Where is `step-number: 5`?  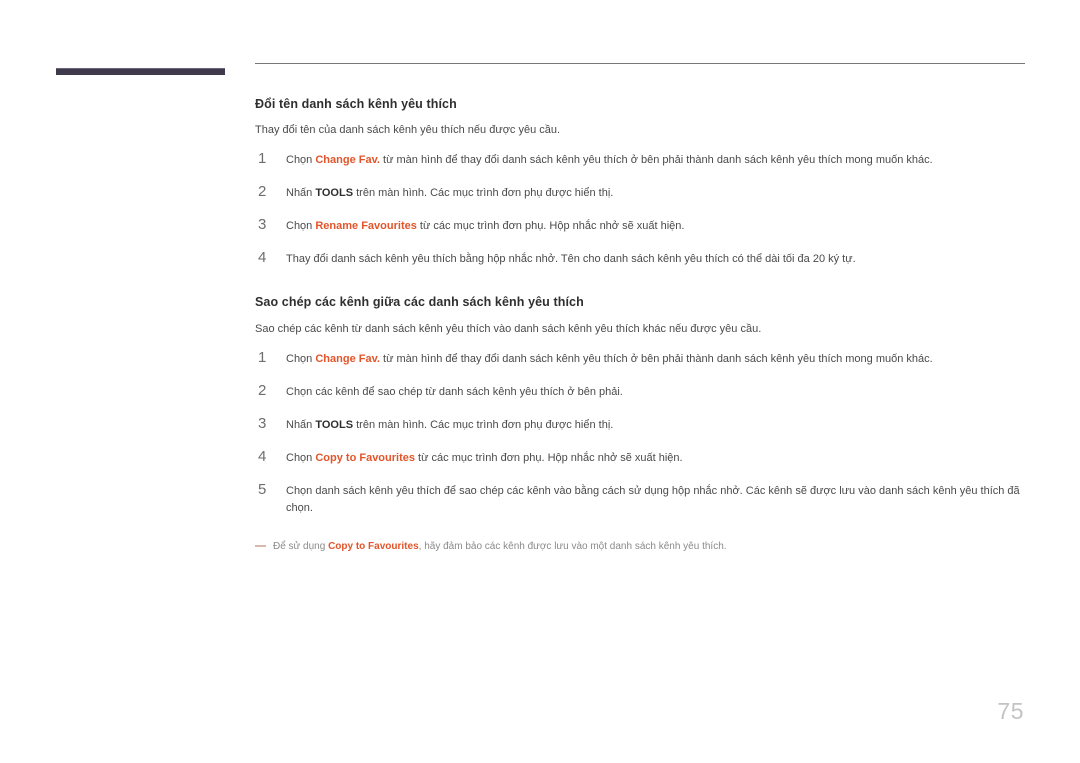
step-number: 5 is located at coordinates (262, 489).